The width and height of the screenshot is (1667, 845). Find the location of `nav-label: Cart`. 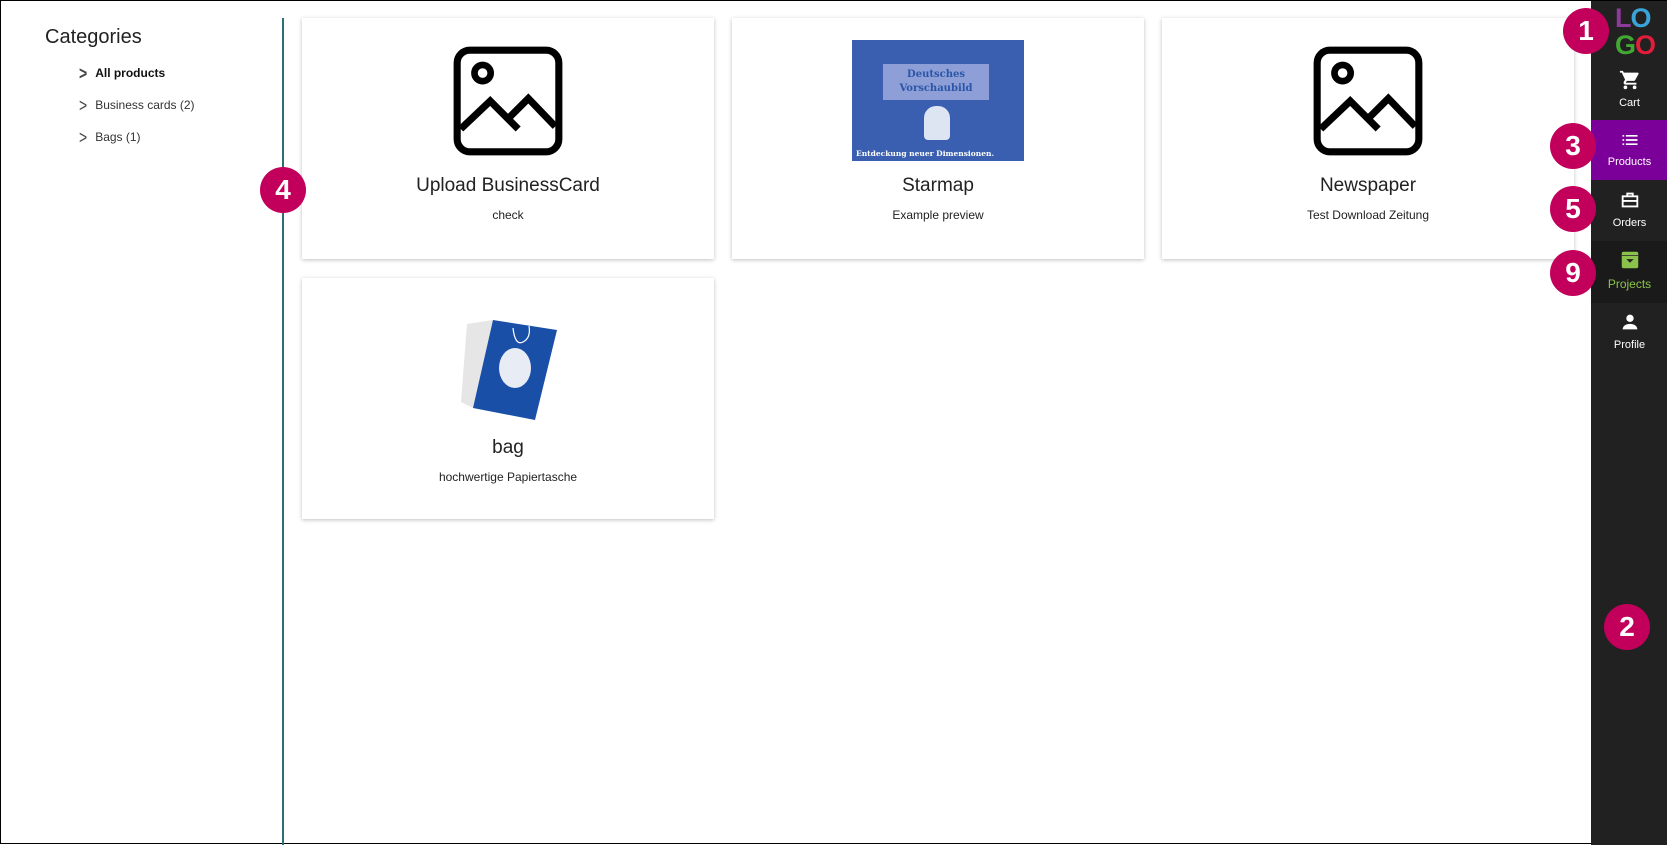

nav-label: Cart is located at coordinates (1629, 103).